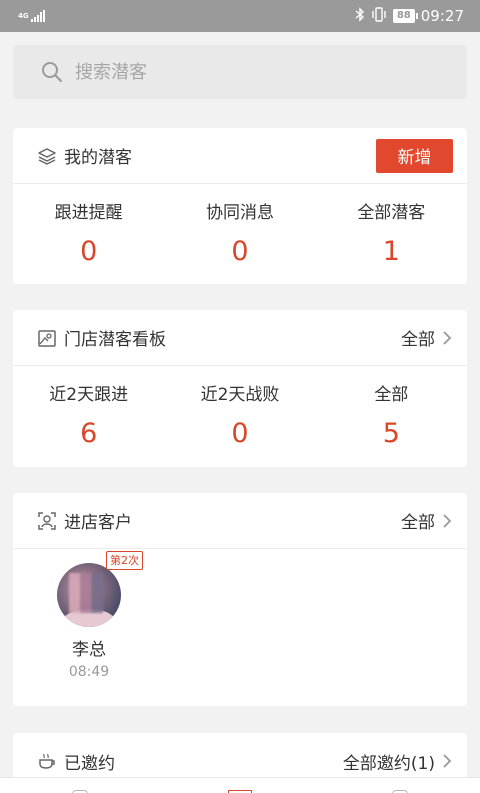 Image resolution: width=480 pixels, height=793 pixels. I want to click on customer-name: 李总, so click(89, 650).